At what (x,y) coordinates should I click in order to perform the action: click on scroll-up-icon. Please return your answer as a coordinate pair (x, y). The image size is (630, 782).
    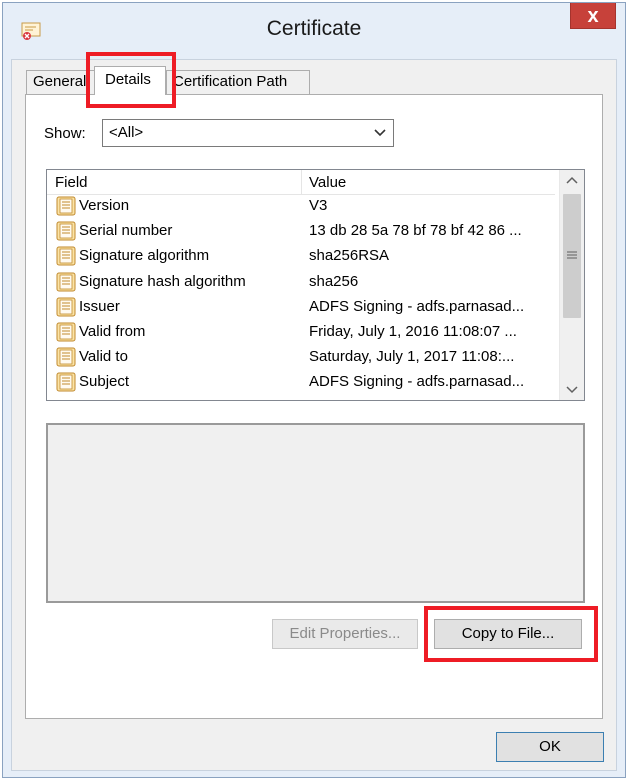
    Looking at the image, I should click on (572, 181).